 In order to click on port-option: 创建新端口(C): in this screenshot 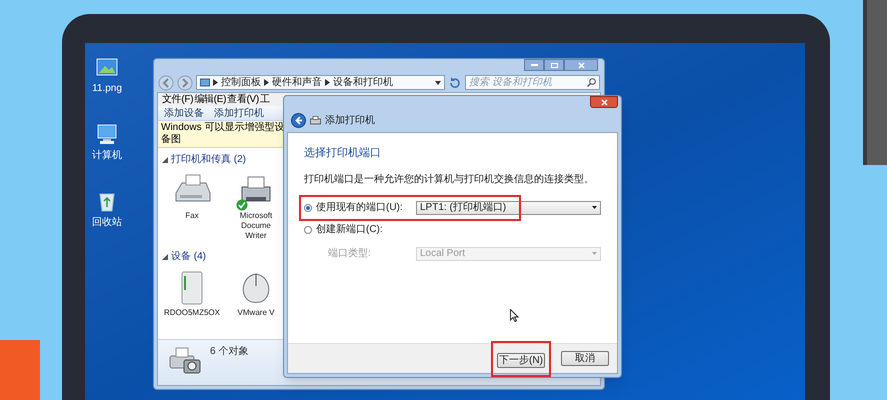, I will do `click(360, 229)`.